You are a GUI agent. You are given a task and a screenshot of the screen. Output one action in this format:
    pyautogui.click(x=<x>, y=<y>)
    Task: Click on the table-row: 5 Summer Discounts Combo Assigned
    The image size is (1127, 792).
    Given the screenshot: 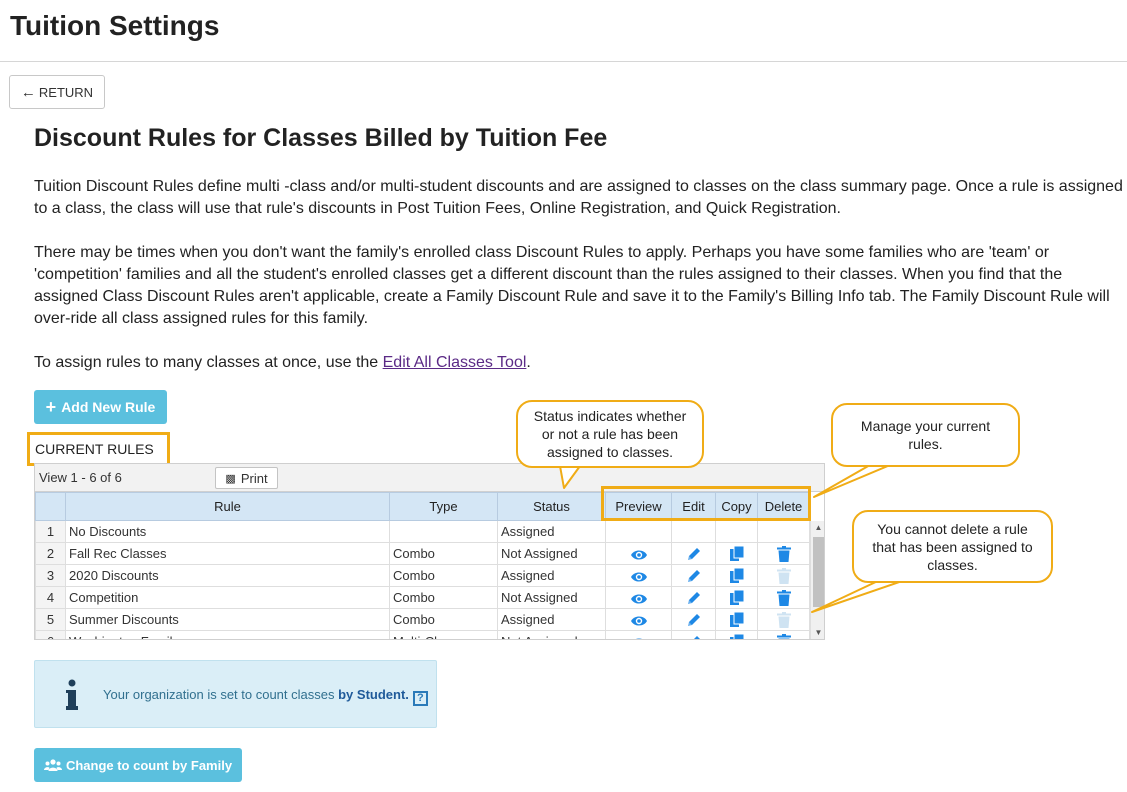 What is the action you would take?
    pyautogui.click(x=422, y=619)
    